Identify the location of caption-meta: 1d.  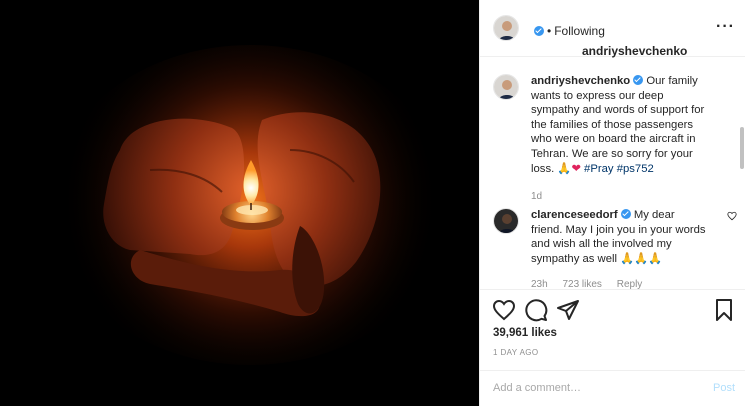
(542, 196).